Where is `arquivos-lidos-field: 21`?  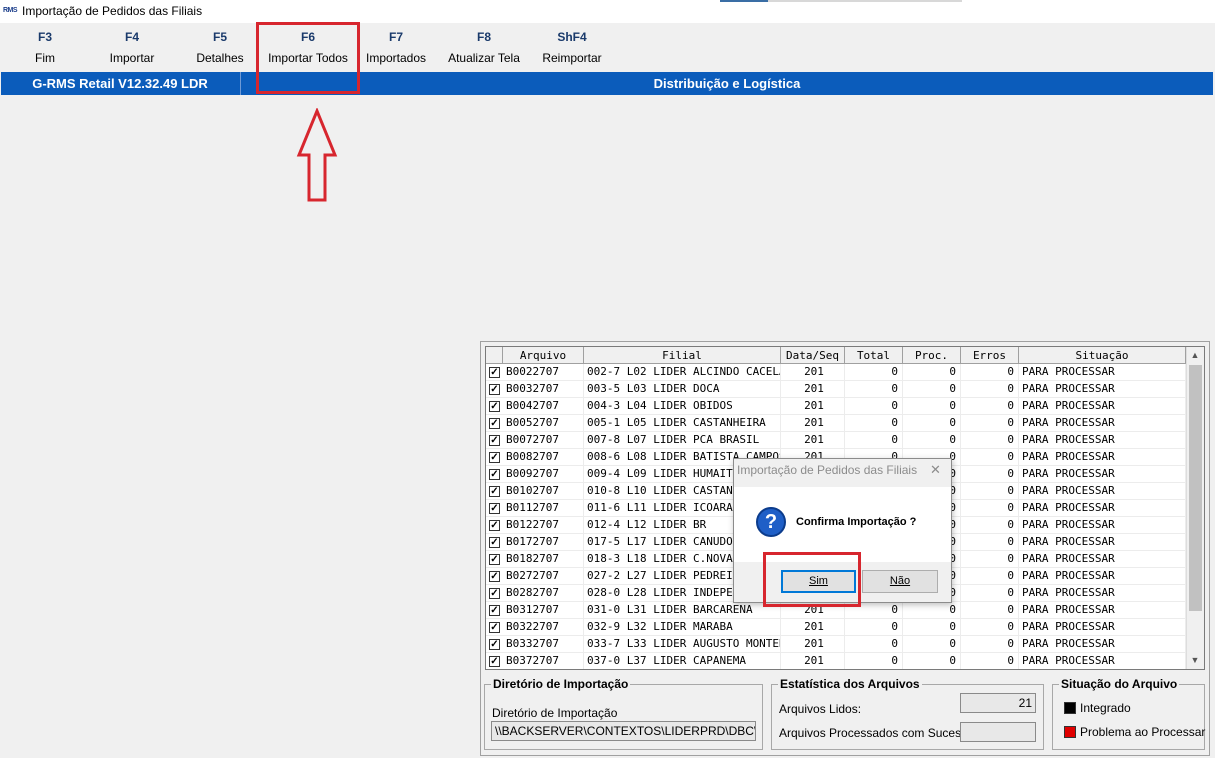 arquivos-lidos-field: 21 is located at coordinates (998, 703).